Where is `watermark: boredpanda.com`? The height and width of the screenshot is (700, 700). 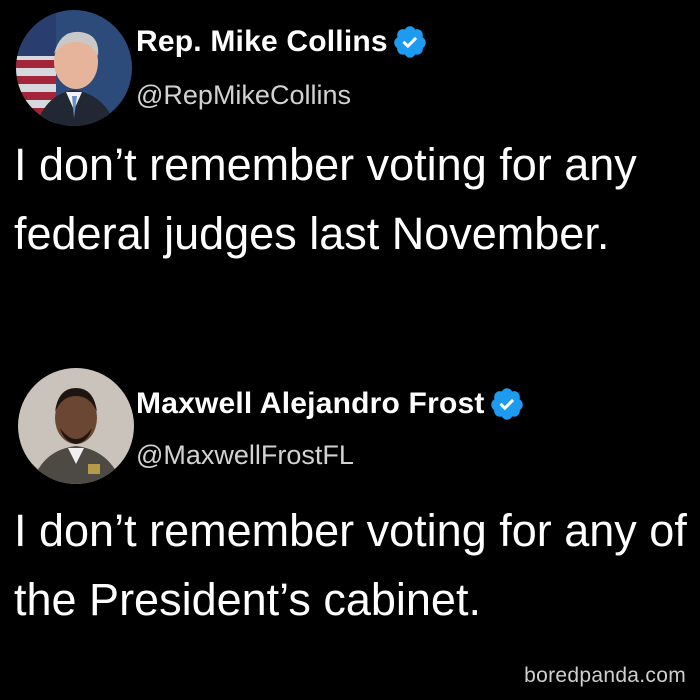 watermark: boredpanda.com is located at coordinates (605, 675).